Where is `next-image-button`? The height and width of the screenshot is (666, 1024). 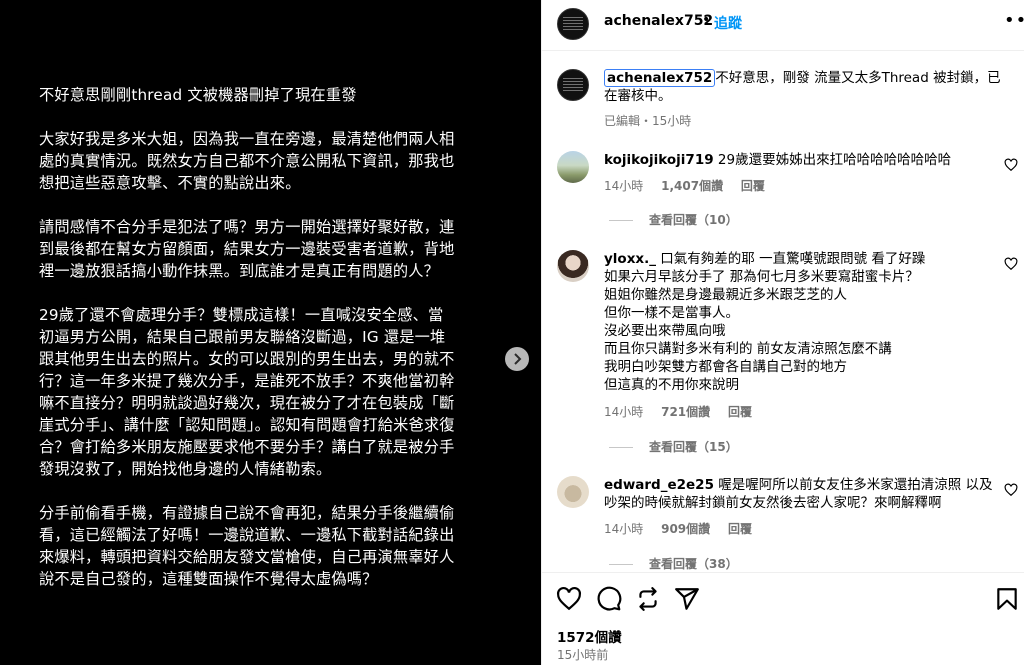 next-image-button is located at coordinates (517, 359).